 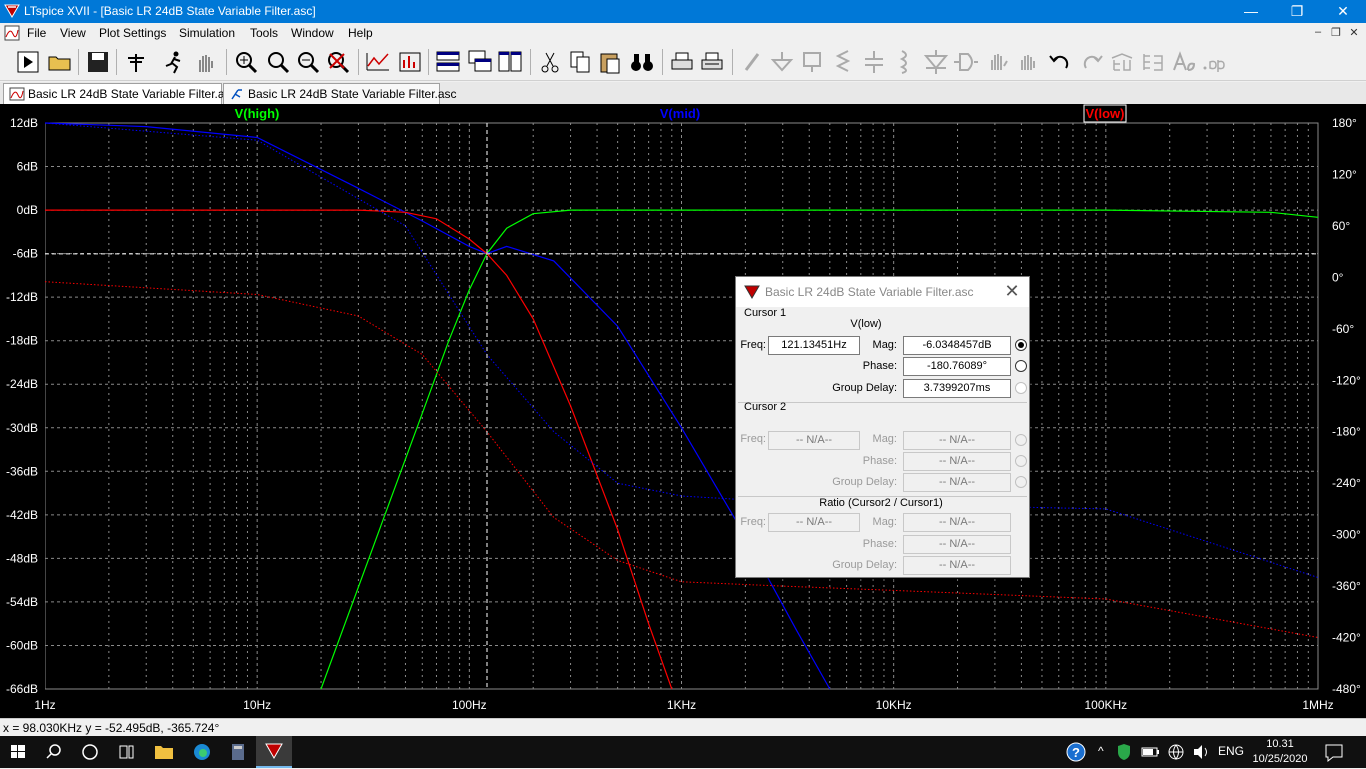 What do you see at coordinates (842, 62) in the screenshot?
I see `resistor-icon` at bounding box center [842, 62].